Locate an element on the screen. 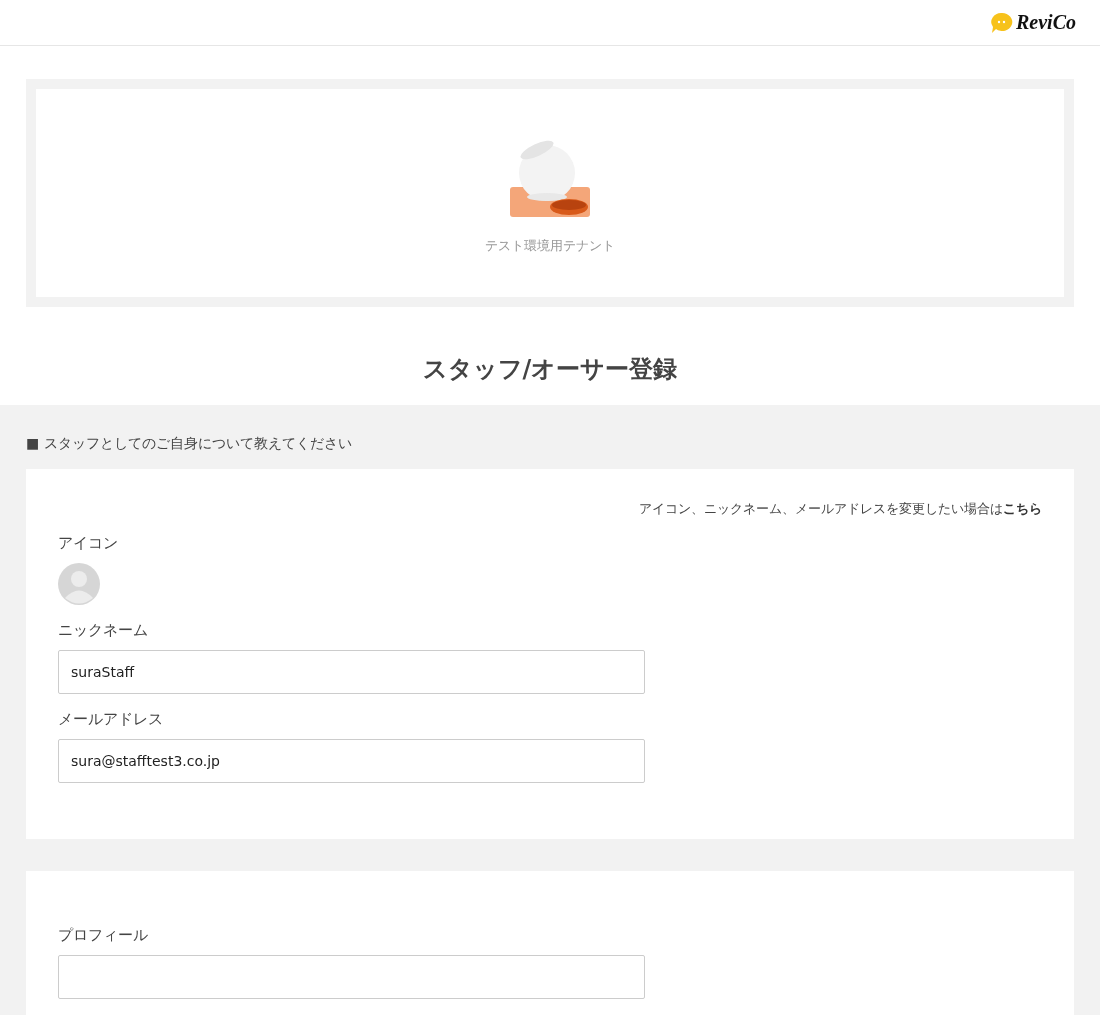  field-label: メールアドレス is located at coordinates (111, 719).